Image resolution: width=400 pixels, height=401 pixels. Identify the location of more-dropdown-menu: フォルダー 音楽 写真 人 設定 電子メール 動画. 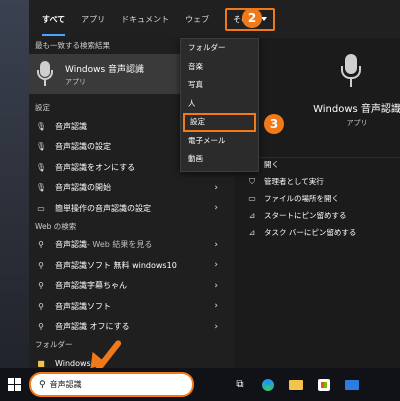
(219, 105).